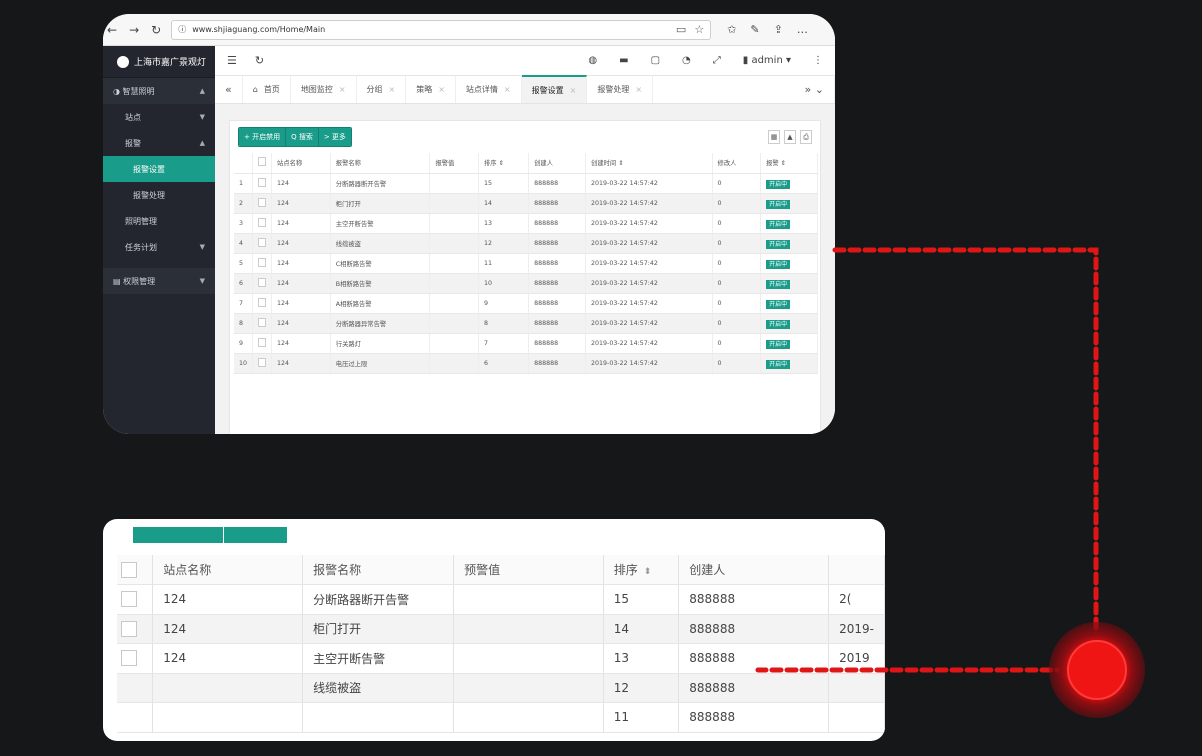 The height and width of the screenshot is (756, 1202). Describe the element at coordinates (159, 117) in the screenshot. I see `sidebar-item-site: 站点 ▼` at that location.